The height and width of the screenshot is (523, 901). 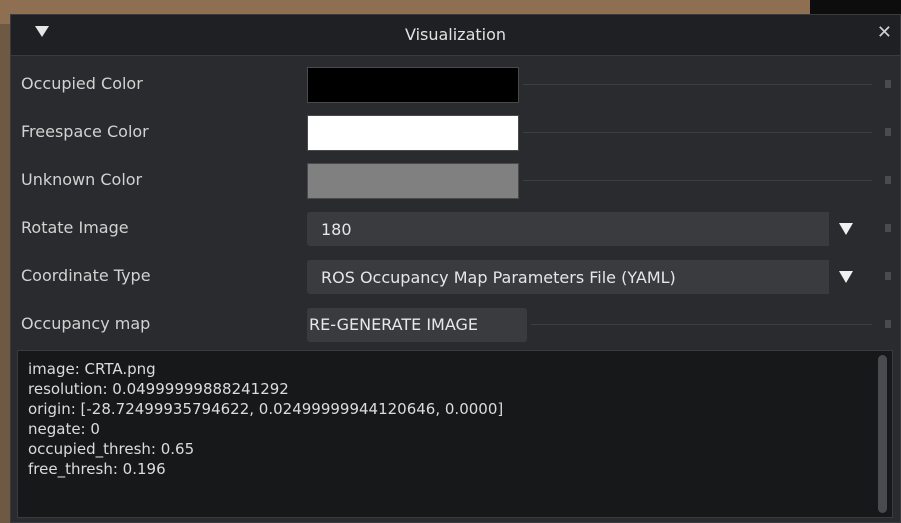 I want to click on rotate-image-label: Rotate Image, so click(x=75, y=227).